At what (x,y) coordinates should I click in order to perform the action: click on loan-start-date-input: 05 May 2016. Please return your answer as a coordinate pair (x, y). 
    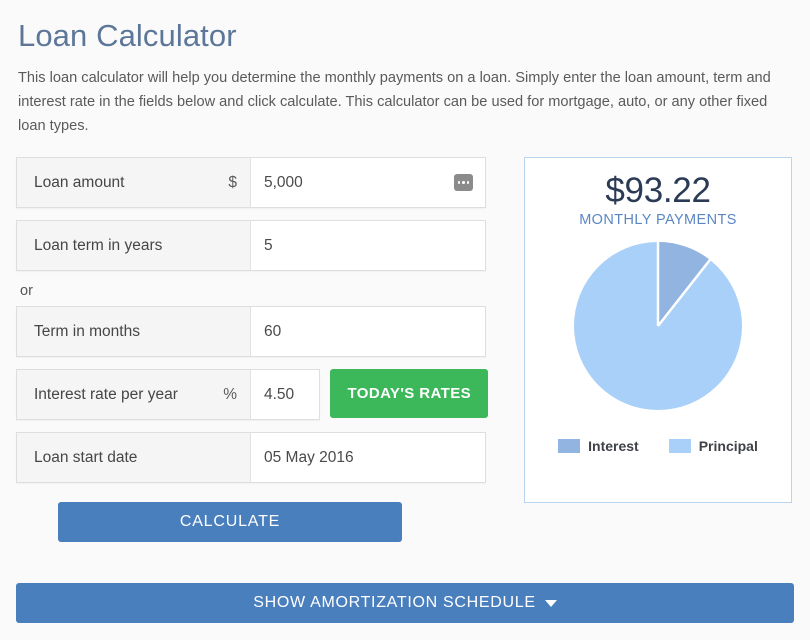
    Looking at the image, I should click on (368, 457).